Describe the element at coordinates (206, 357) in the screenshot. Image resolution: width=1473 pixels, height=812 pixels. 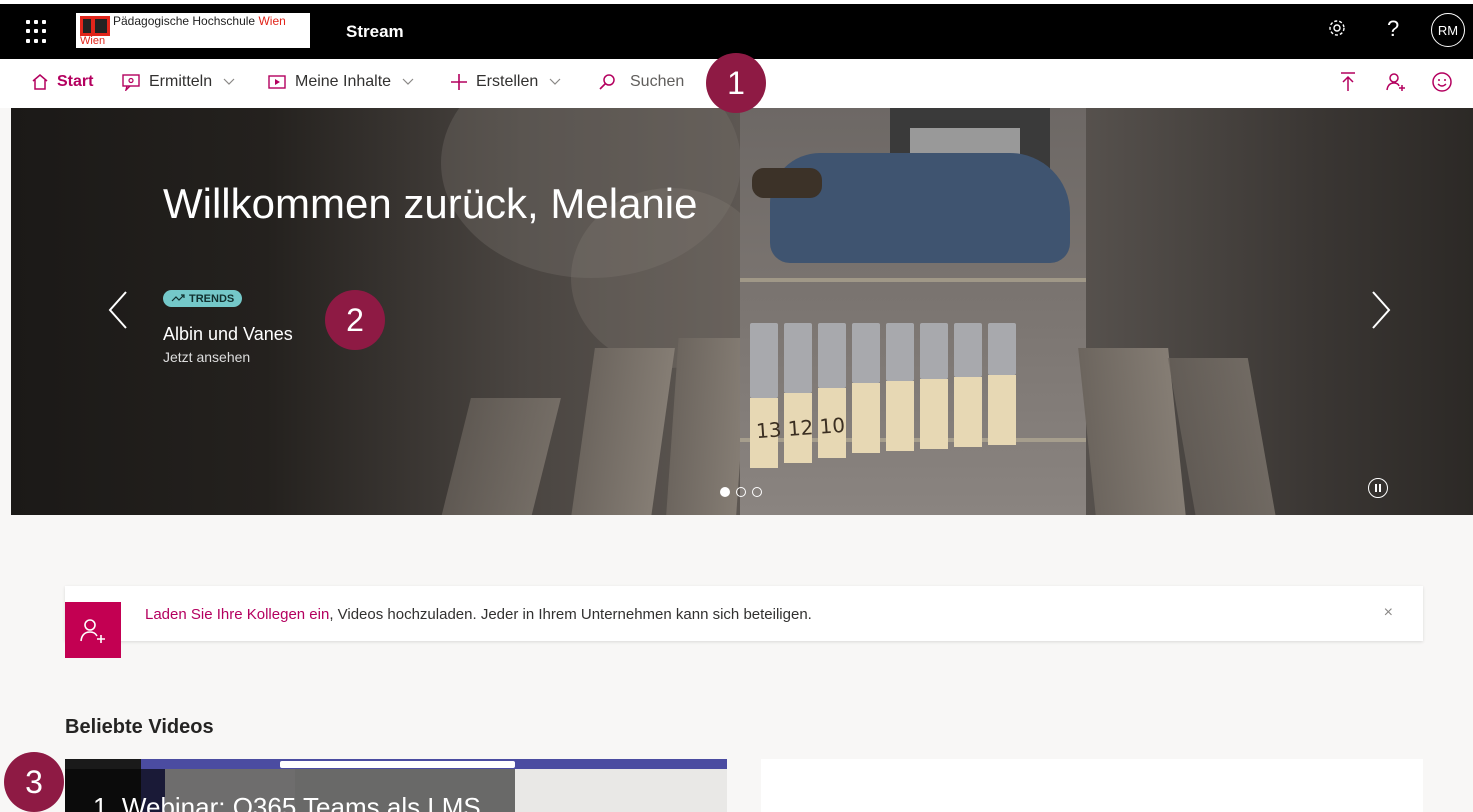
I see `hero-watch-now-link: Jetzt ansehen` at that location.